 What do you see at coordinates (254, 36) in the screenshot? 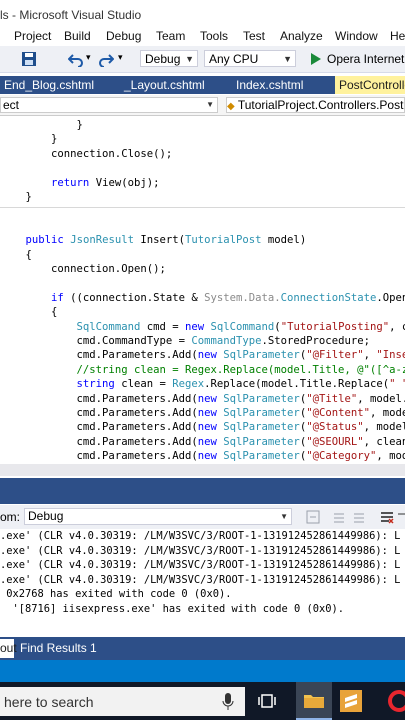
I see `menu-test: Test` at bounding box center [254, 36].